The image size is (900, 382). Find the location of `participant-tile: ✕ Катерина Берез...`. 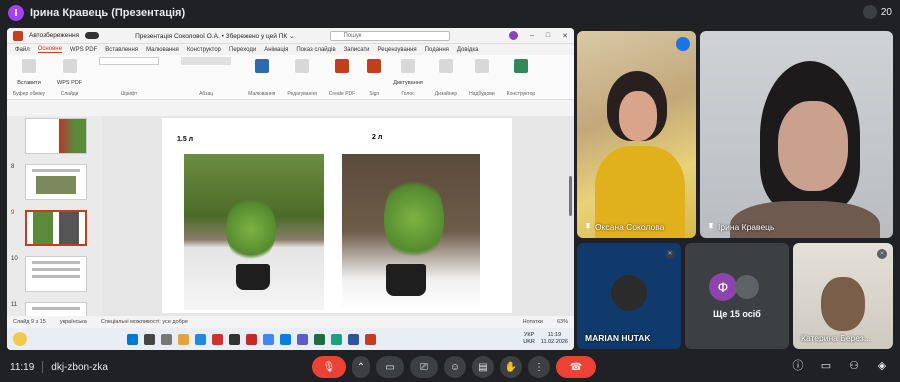

participant-tile: ✕ Катерина Берез... is located at coordinates (843, 296).